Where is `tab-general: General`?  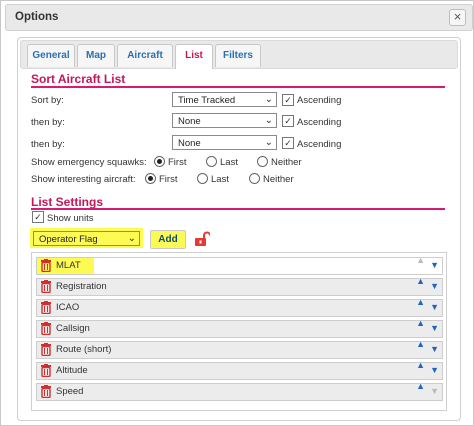 tab-general: General is located at coordinates (51, 55).